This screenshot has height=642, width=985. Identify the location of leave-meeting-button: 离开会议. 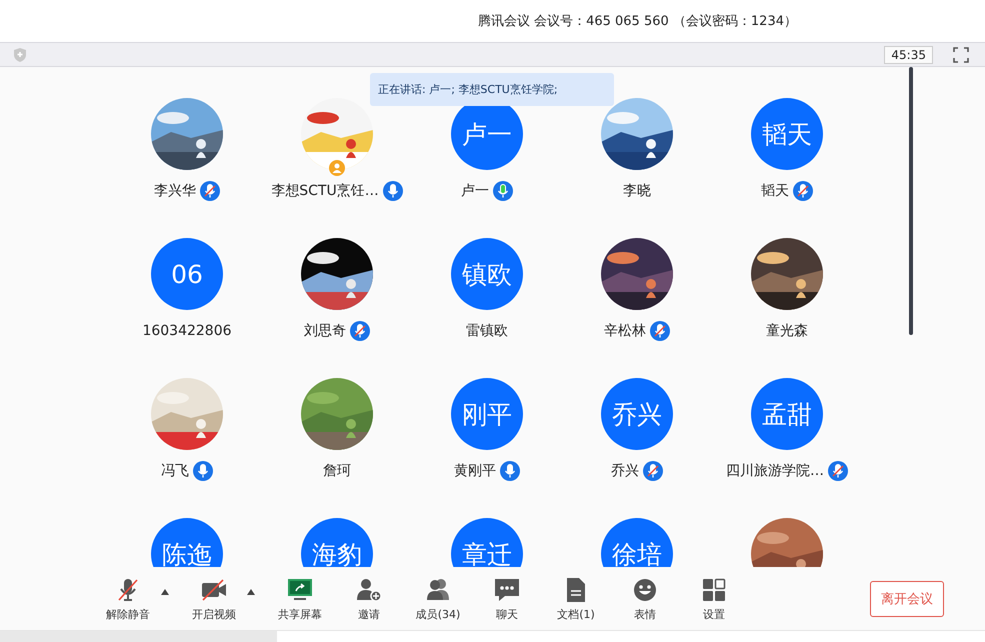
(907, 598).